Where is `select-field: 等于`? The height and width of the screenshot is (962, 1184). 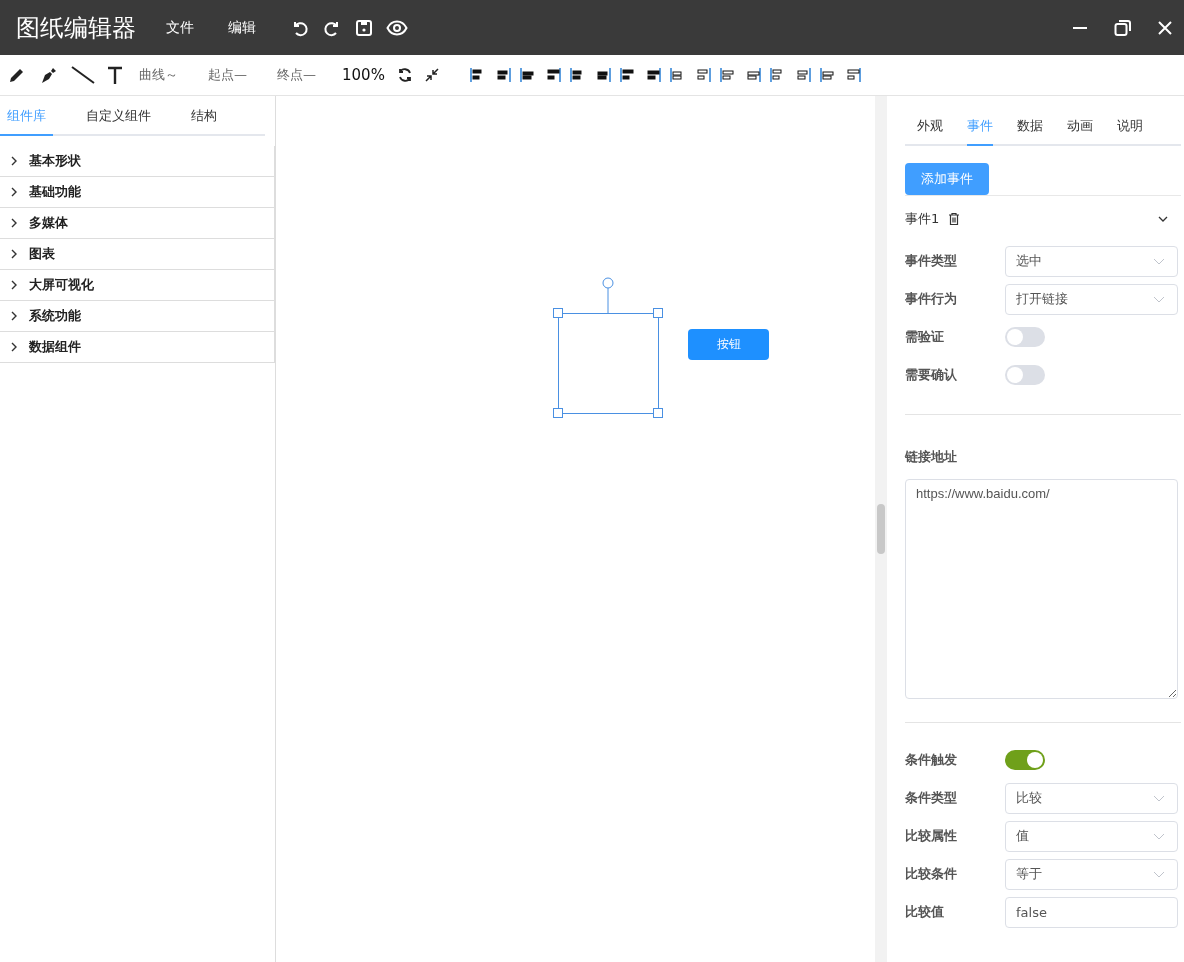
select-field: 等于 is located at coordinates (1091, 874).